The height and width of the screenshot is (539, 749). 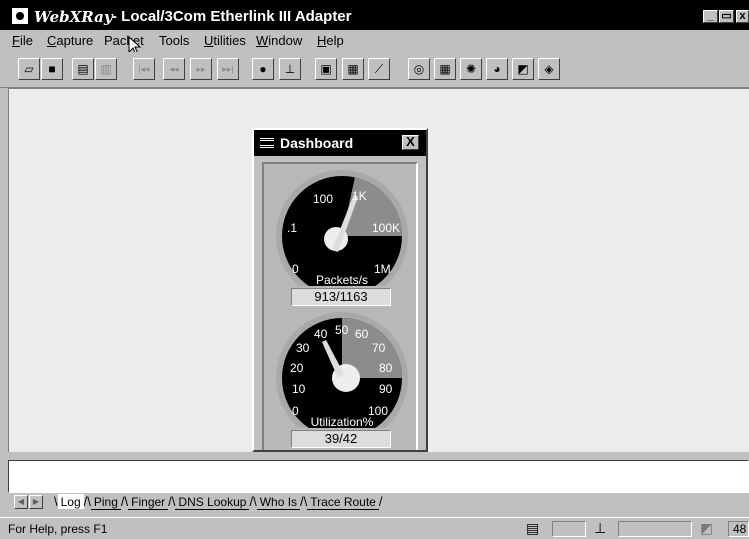 I want to click on util-scale-60: 60, so click(x=362, y=334).